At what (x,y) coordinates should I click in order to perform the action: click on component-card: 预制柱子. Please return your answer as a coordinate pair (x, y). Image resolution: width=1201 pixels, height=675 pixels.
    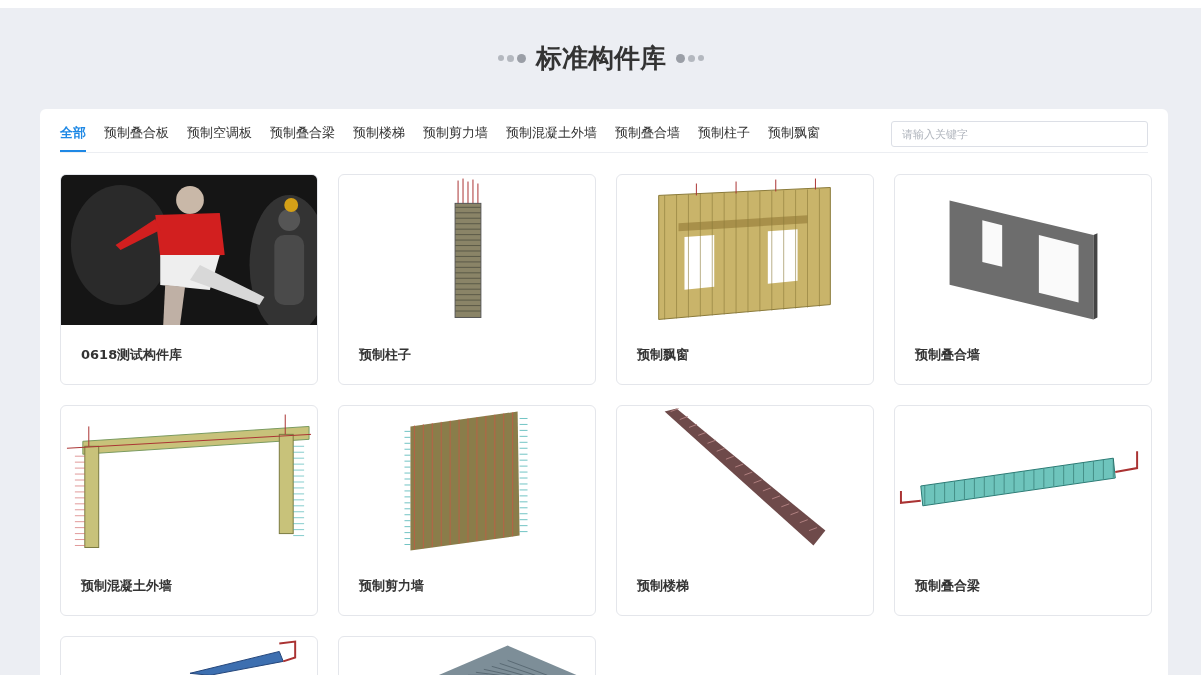
    Looking at the image, I should click on (467, 279).